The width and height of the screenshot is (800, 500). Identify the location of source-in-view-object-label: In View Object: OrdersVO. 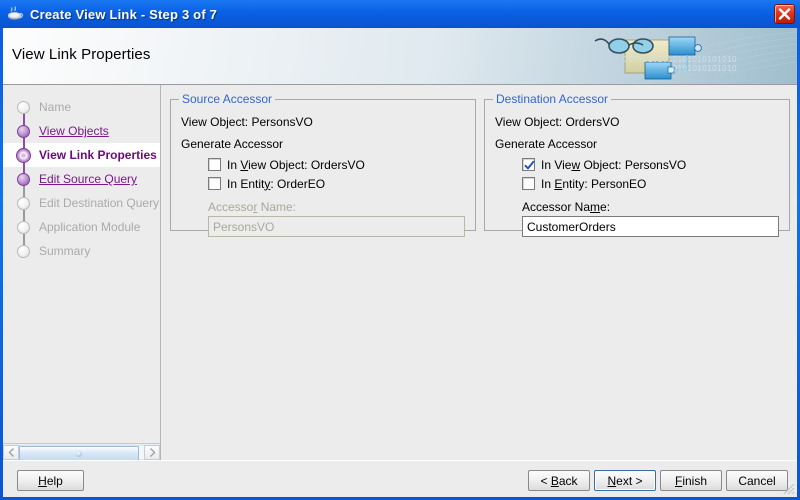
(296, 164).